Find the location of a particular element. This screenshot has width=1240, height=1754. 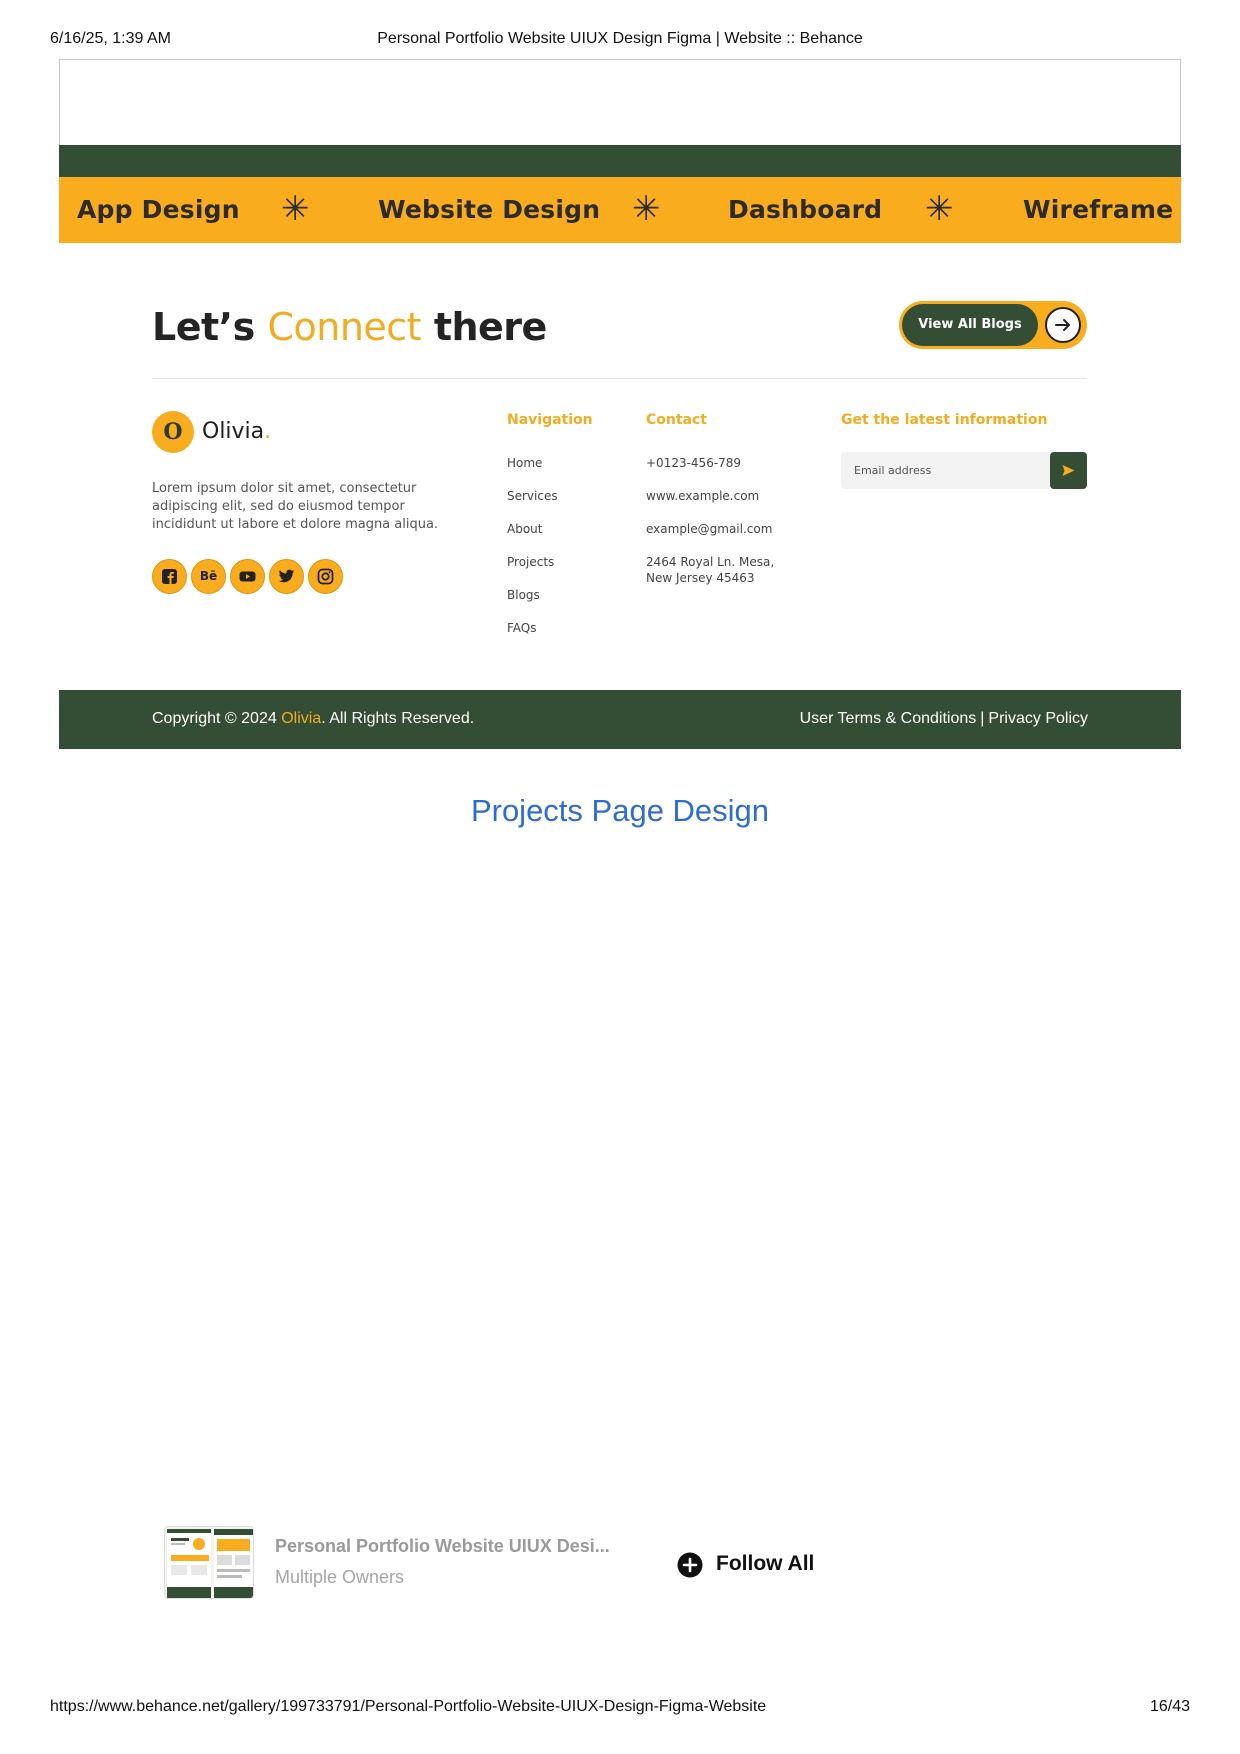

terms-link: User Terms & Conditions is located at coordinates (888, 718).